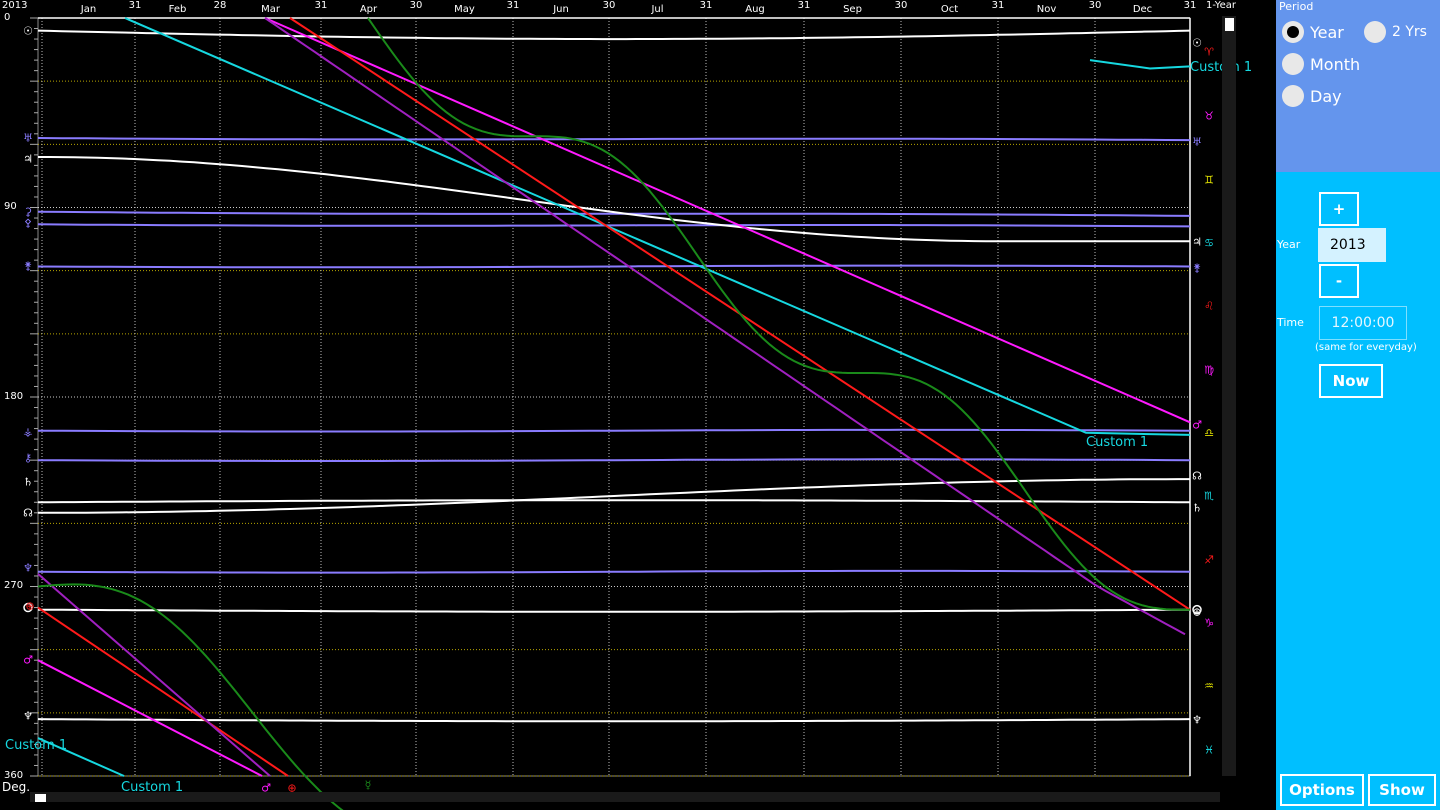  I want to click on period-2yrs-radio: 2 Yrs, so click(1395, 32).